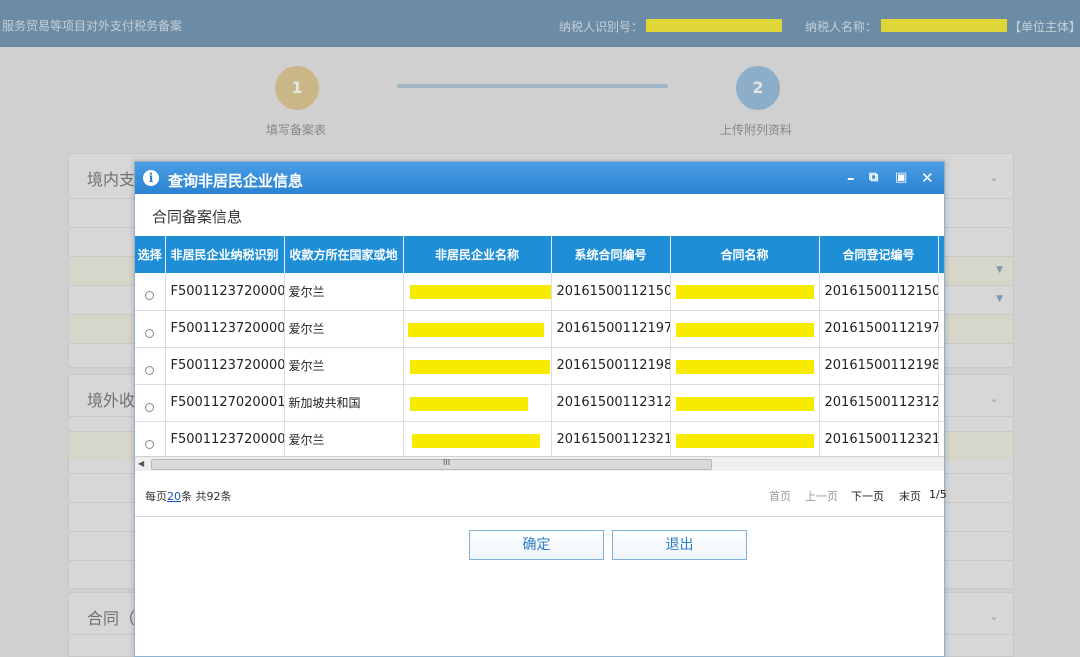 The image size is (1080, 657). Describe the element at coordinates (431, 464) in the screenshot. I see `scrollbar-thumb: III` at that location.